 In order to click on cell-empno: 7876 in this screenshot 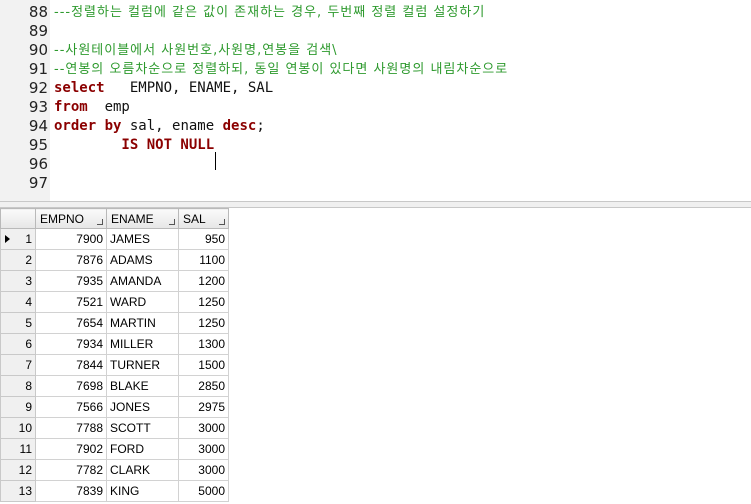, I will do `click(71, 260)`.